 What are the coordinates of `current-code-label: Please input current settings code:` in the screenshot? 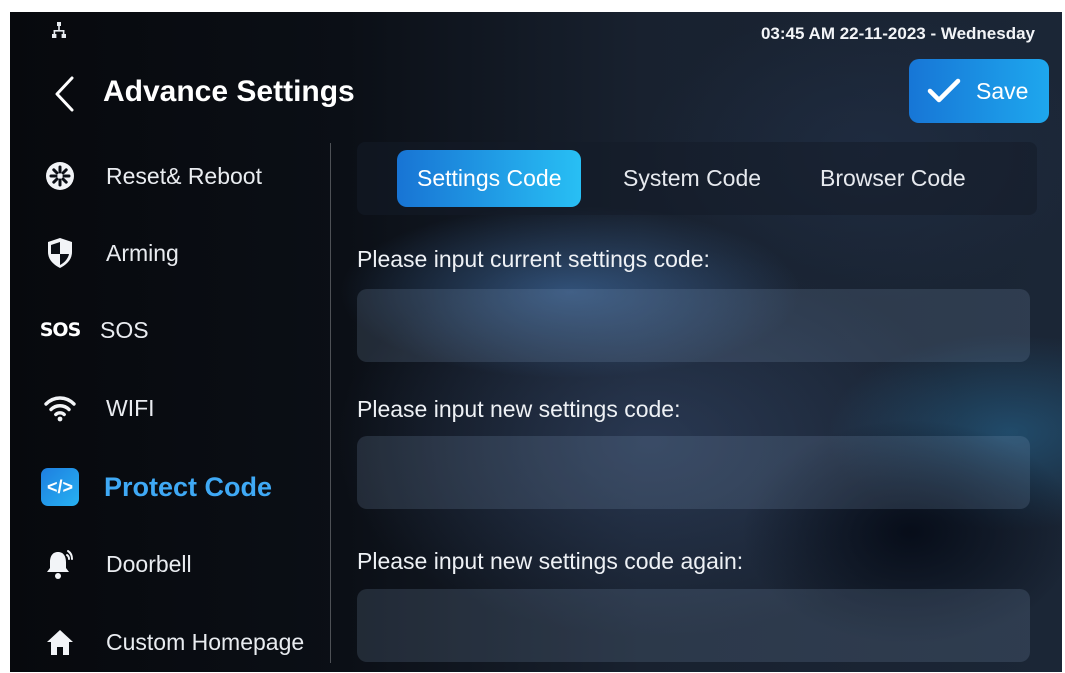 It's located at (533, 259).